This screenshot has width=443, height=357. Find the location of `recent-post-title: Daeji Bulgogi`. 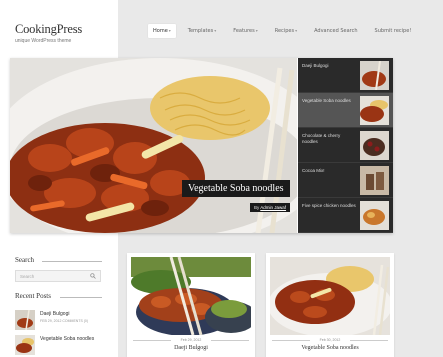

recent-post-title: Daeji Bulgogi is located at coordinates (72, 314).